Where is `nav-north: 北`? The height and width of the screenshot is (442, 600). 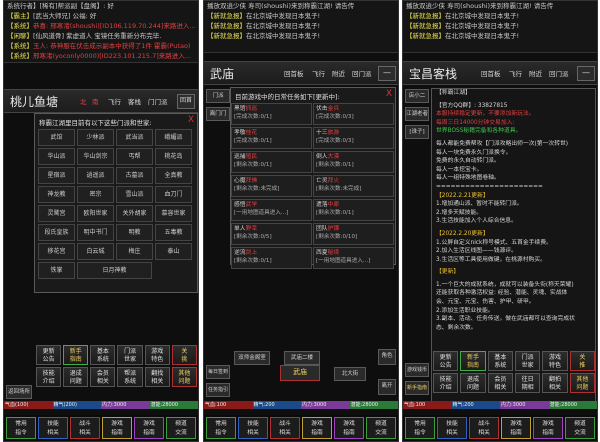 nav-north: 北 is located at coordinates (83, 101).